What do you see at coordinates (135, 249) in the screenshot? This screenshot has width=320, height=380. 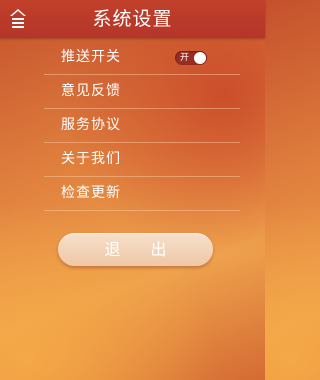 I see `logout-button: 退出` at bounding box center [135, 249].